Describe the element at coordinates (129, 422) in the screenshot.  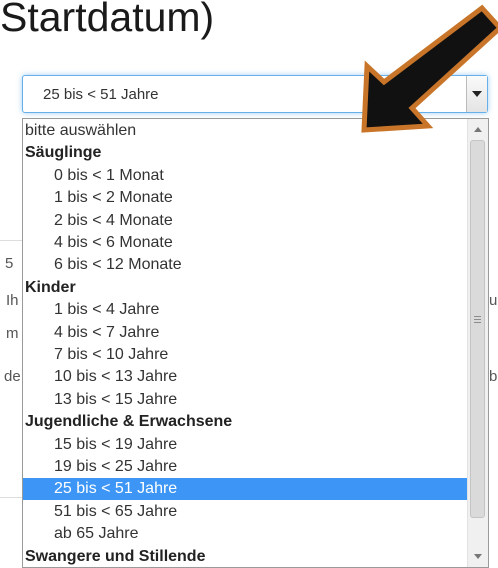
I see `option-group-label: Jugendliche & Erwachsene` at that location.